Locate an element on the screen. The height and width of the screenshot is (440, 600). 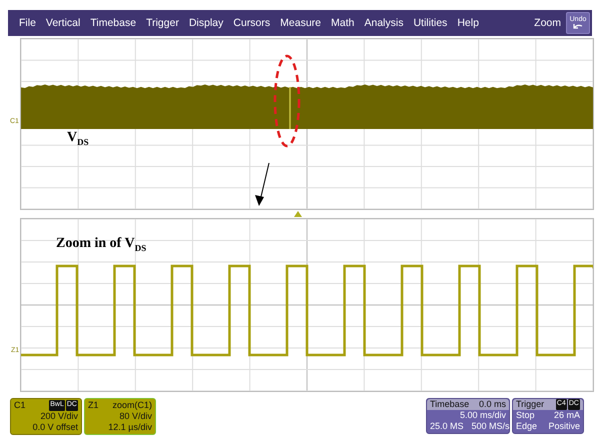
info-value: 0.0 ms is located at coordinates (492, 404).